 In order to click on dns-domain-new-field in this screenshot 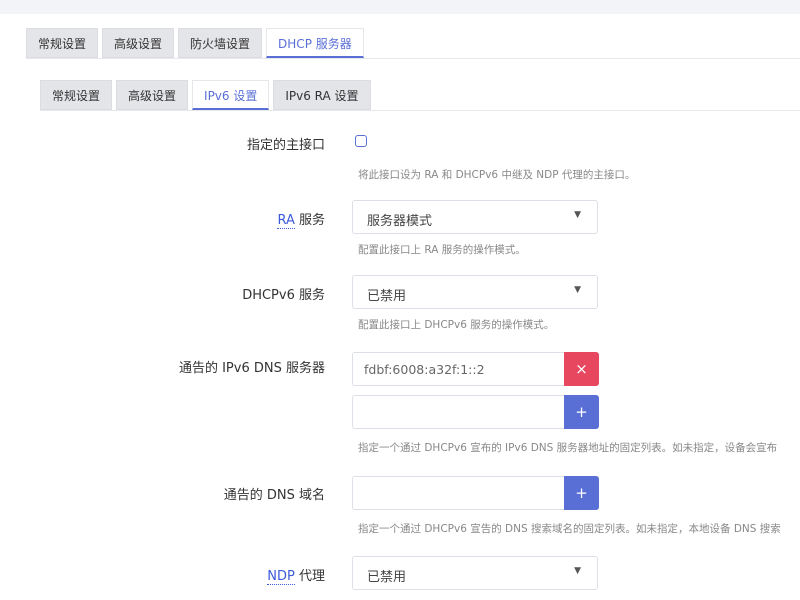, I will do `click(458, 493)`.